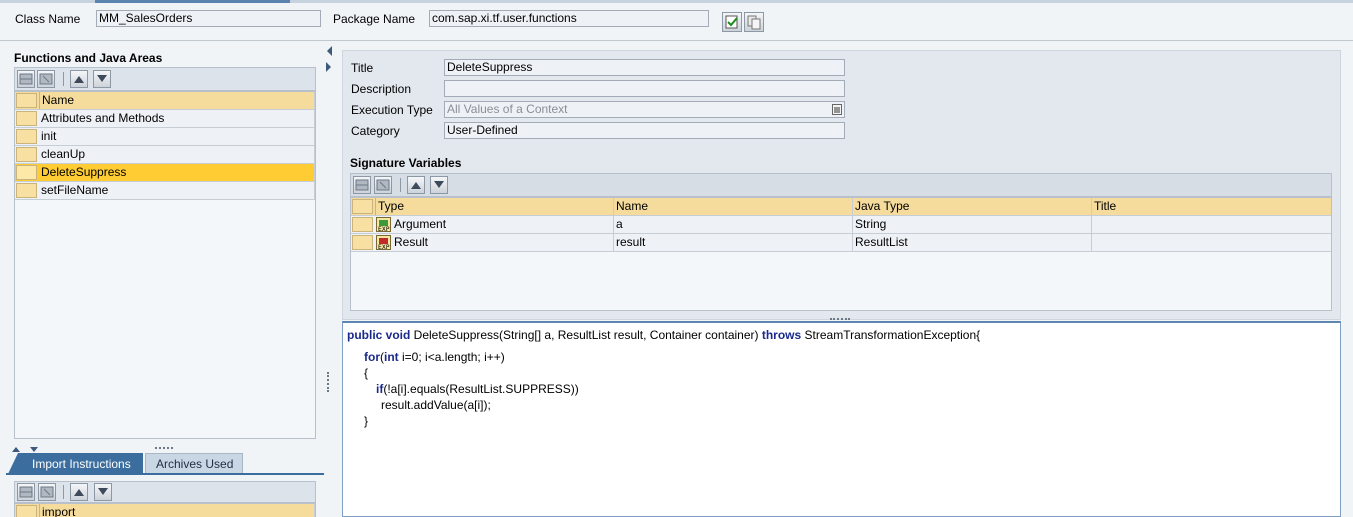  What do you see at coordinates (972, 206) in the screenshot?
I see `java-type-column-header: Java Type` at bounding box center [972, 206].